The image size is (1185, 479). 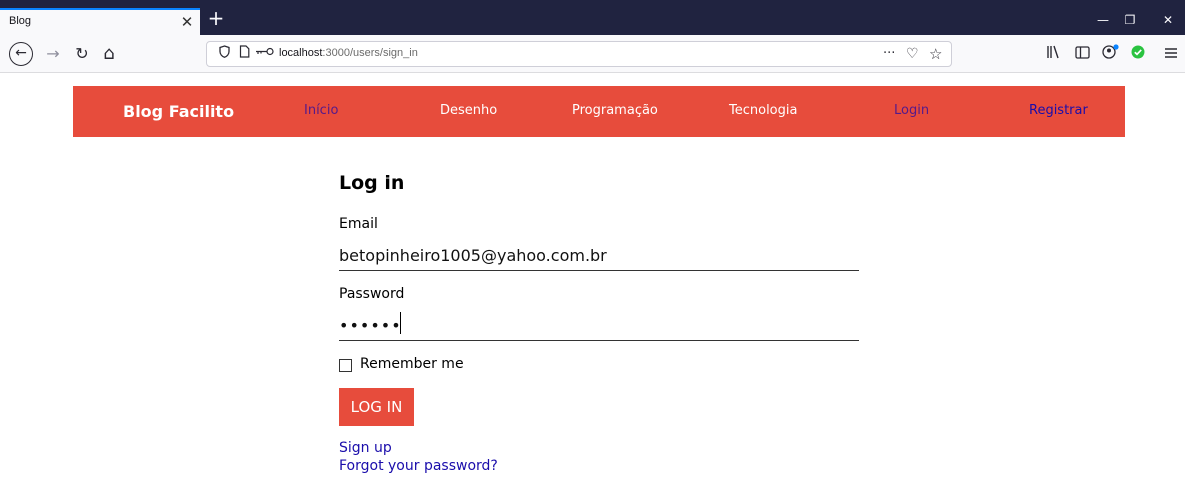 What do you see at coordinates (935, 54) in the screenshot?
I see `bookmark-star-icon: ☆` at bounding box center [935, 54].